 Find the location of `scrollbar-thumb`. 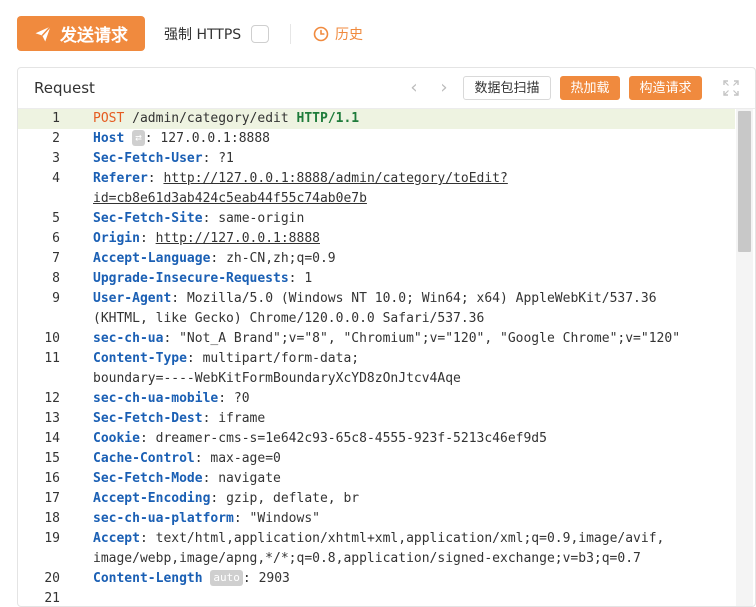

scrollbar-thumb is located at coordinates (744, 181).